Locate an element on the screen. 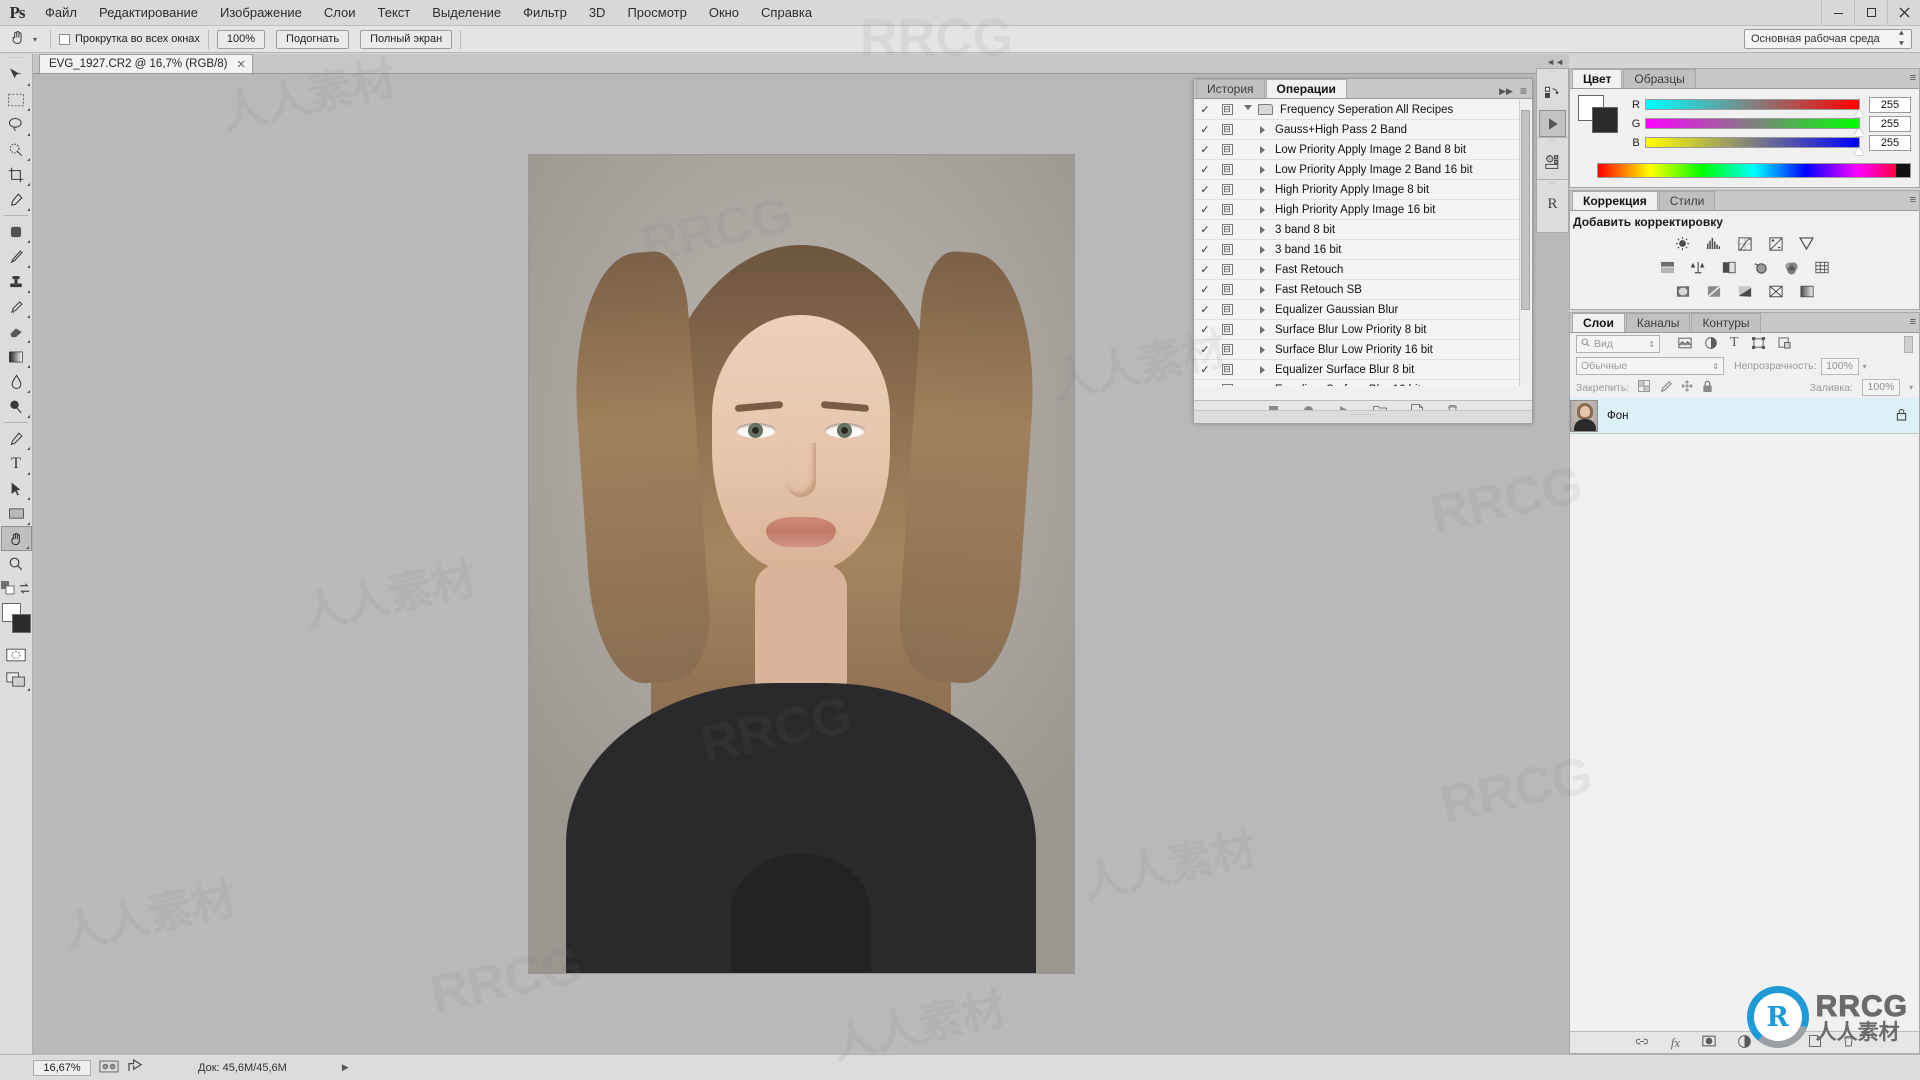  dock-grip-1: ⋯ is located at coordinates (1552, 72).